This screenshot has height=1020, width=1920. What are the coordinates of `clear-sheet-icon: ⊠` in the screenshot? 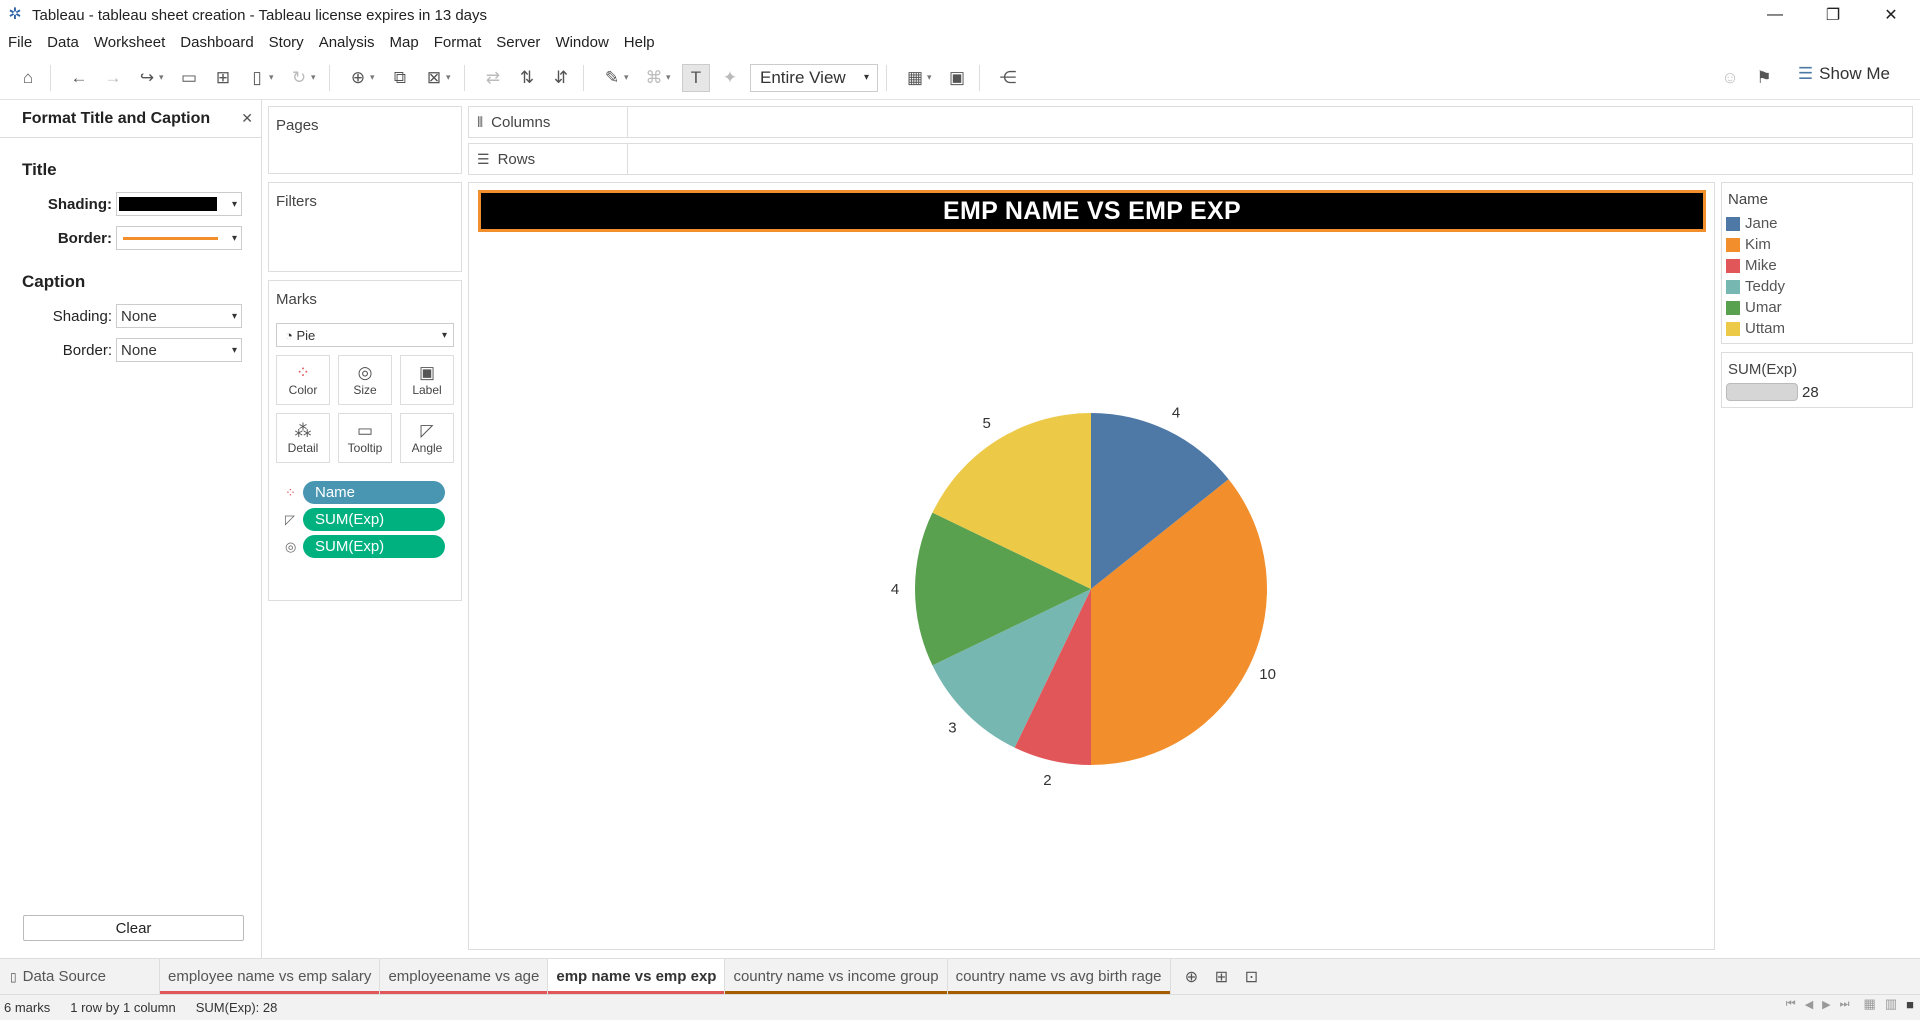 It's located at (434, 78).